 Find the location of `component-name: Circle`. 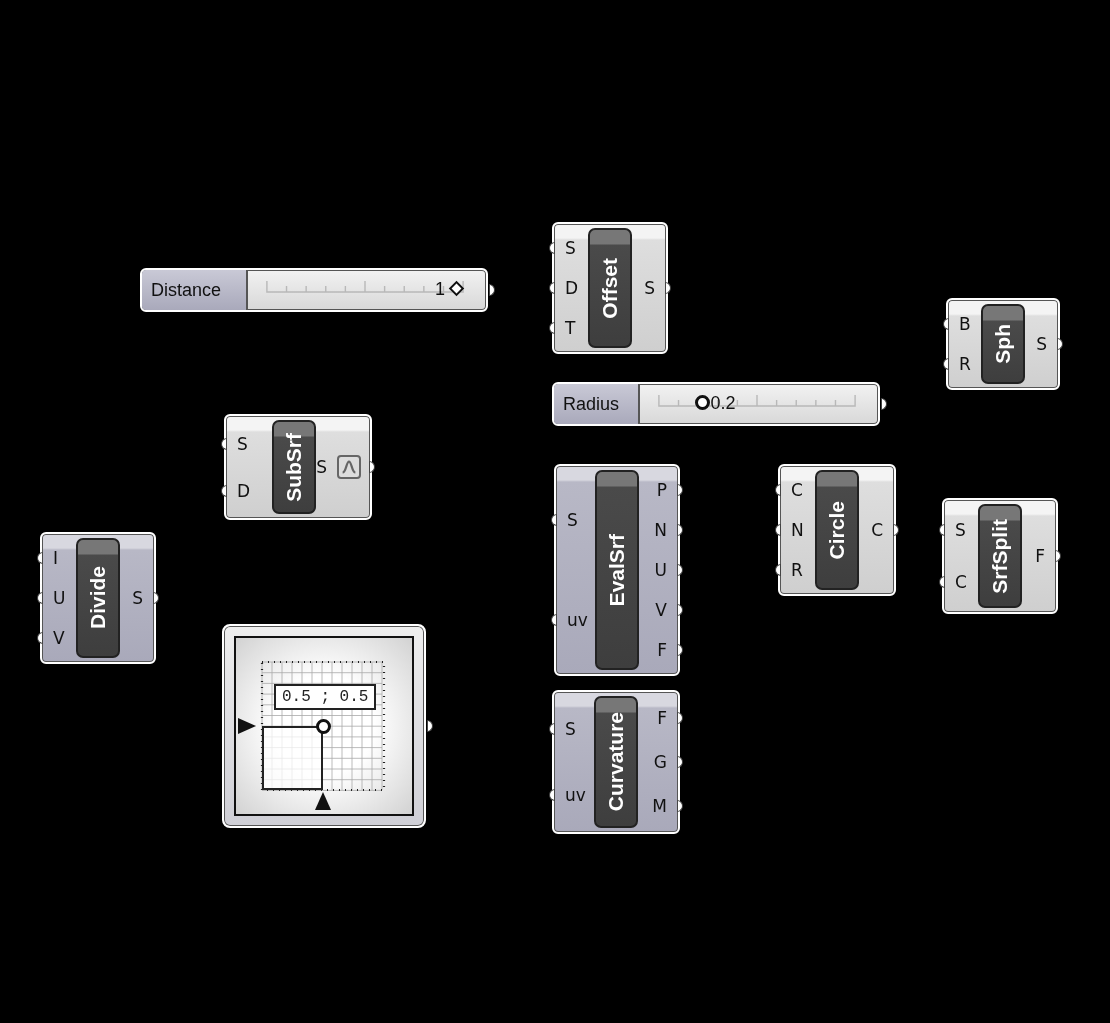

component-name: Circle is located at coordinates (837, 530).